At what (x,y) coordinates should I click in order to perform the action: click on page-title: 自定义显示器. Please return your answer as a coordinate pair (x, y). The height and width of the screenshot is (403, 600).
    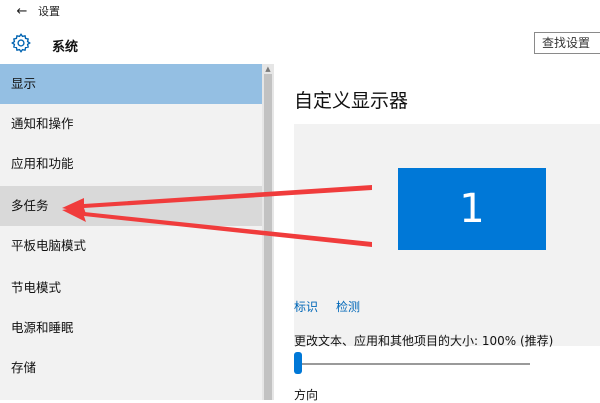
    Looking at the image, I should click on (351, 101).